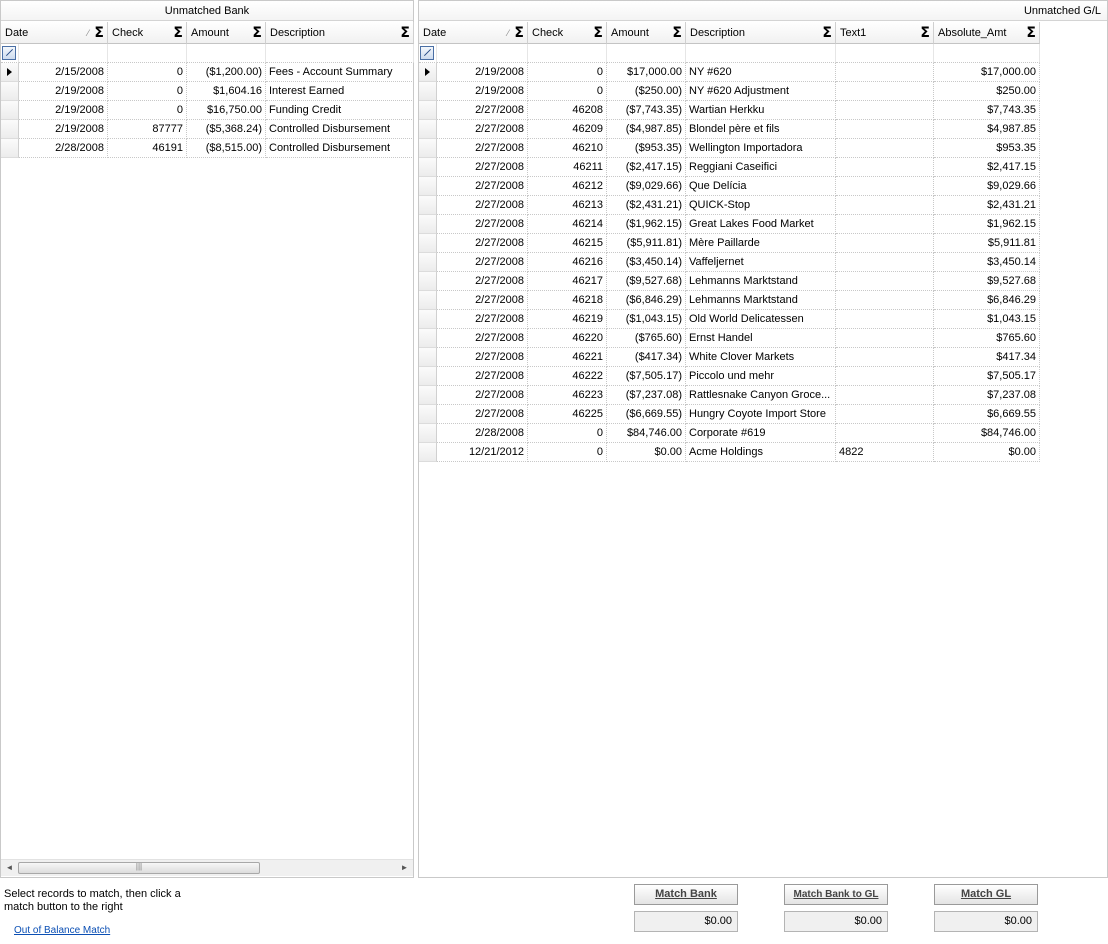  Describe the element at coordinates (761, 205) in the screenshot. I see `gl-cell-description: QUICK-Stop` at that location.